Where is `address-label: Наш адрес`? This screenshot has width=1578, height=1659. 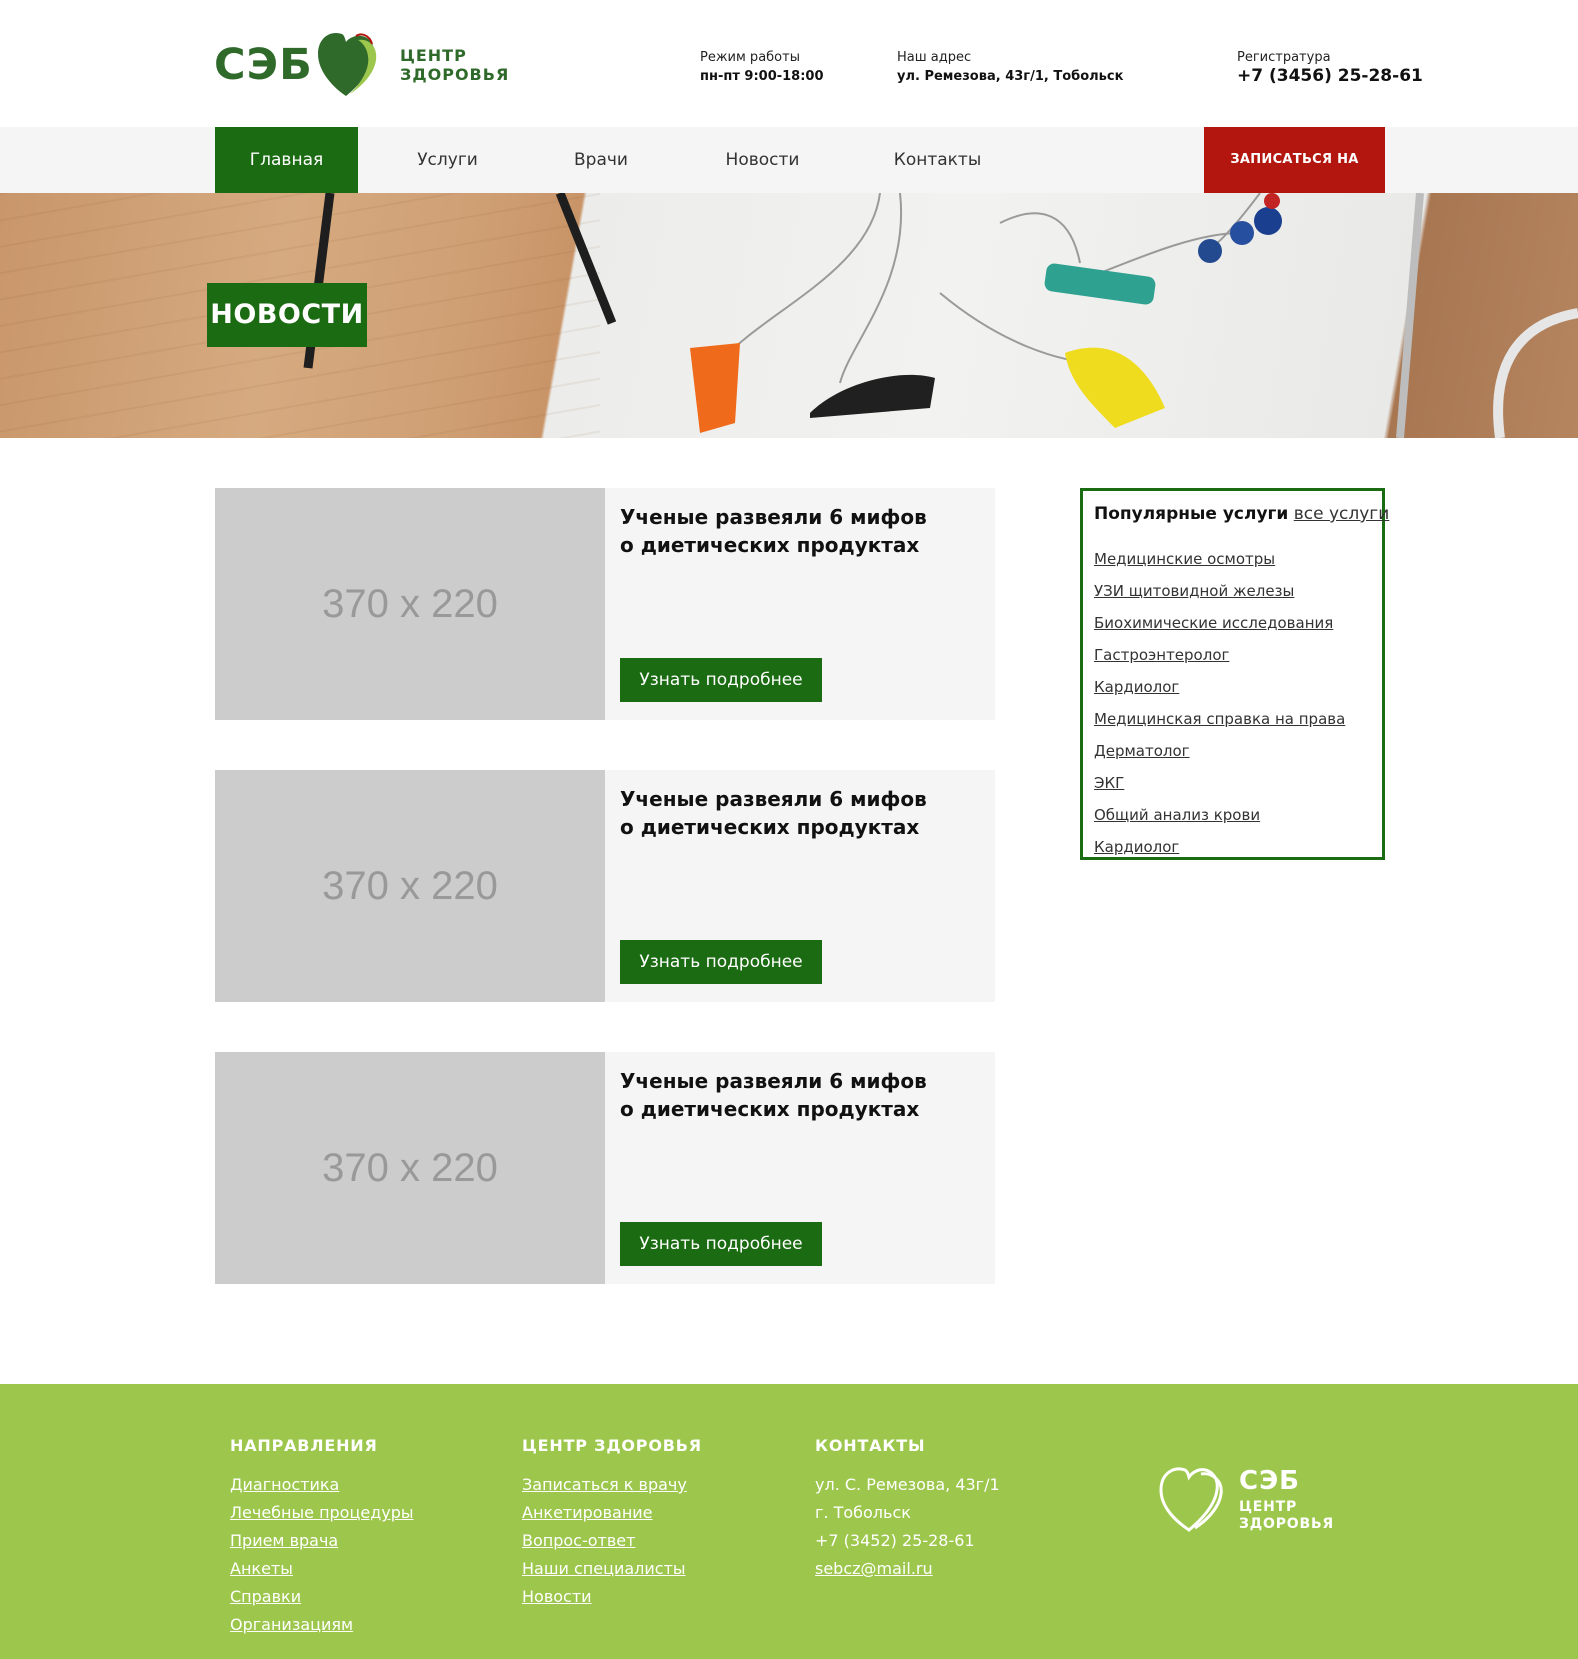
address-label: Наш адрес is located at coordinates (934, 57).